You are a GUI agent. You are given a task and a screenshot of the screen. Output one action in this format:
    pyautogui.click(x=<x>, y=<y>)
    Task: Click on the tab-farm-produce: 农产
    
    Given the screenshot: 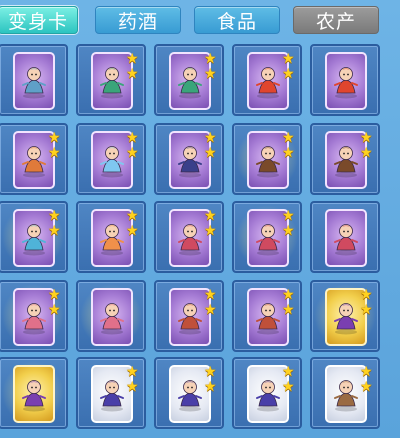 What is the action you would take?
    pyautogui.click(x=336, y=20)
    